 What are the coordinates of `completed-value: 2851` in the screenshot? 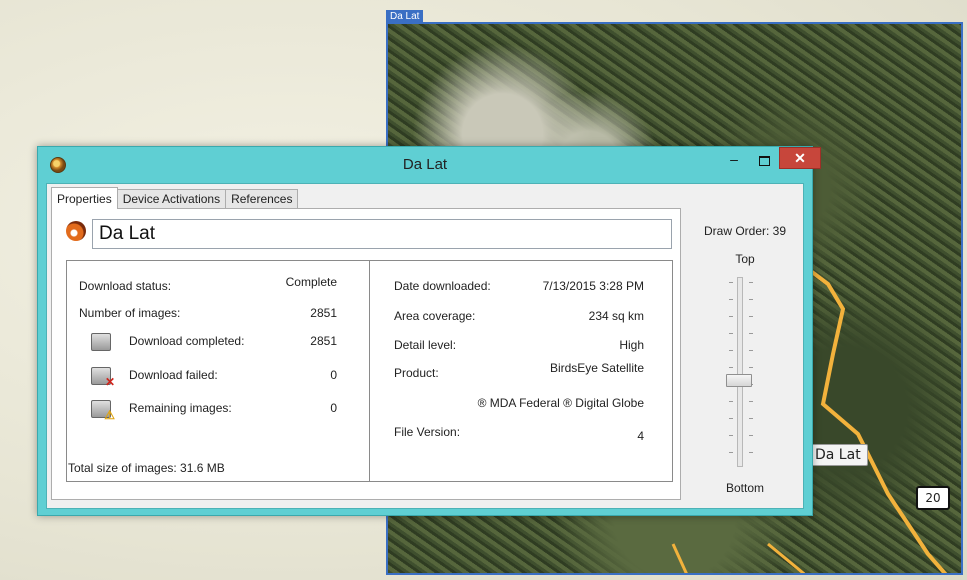 It's located at (323, 341).